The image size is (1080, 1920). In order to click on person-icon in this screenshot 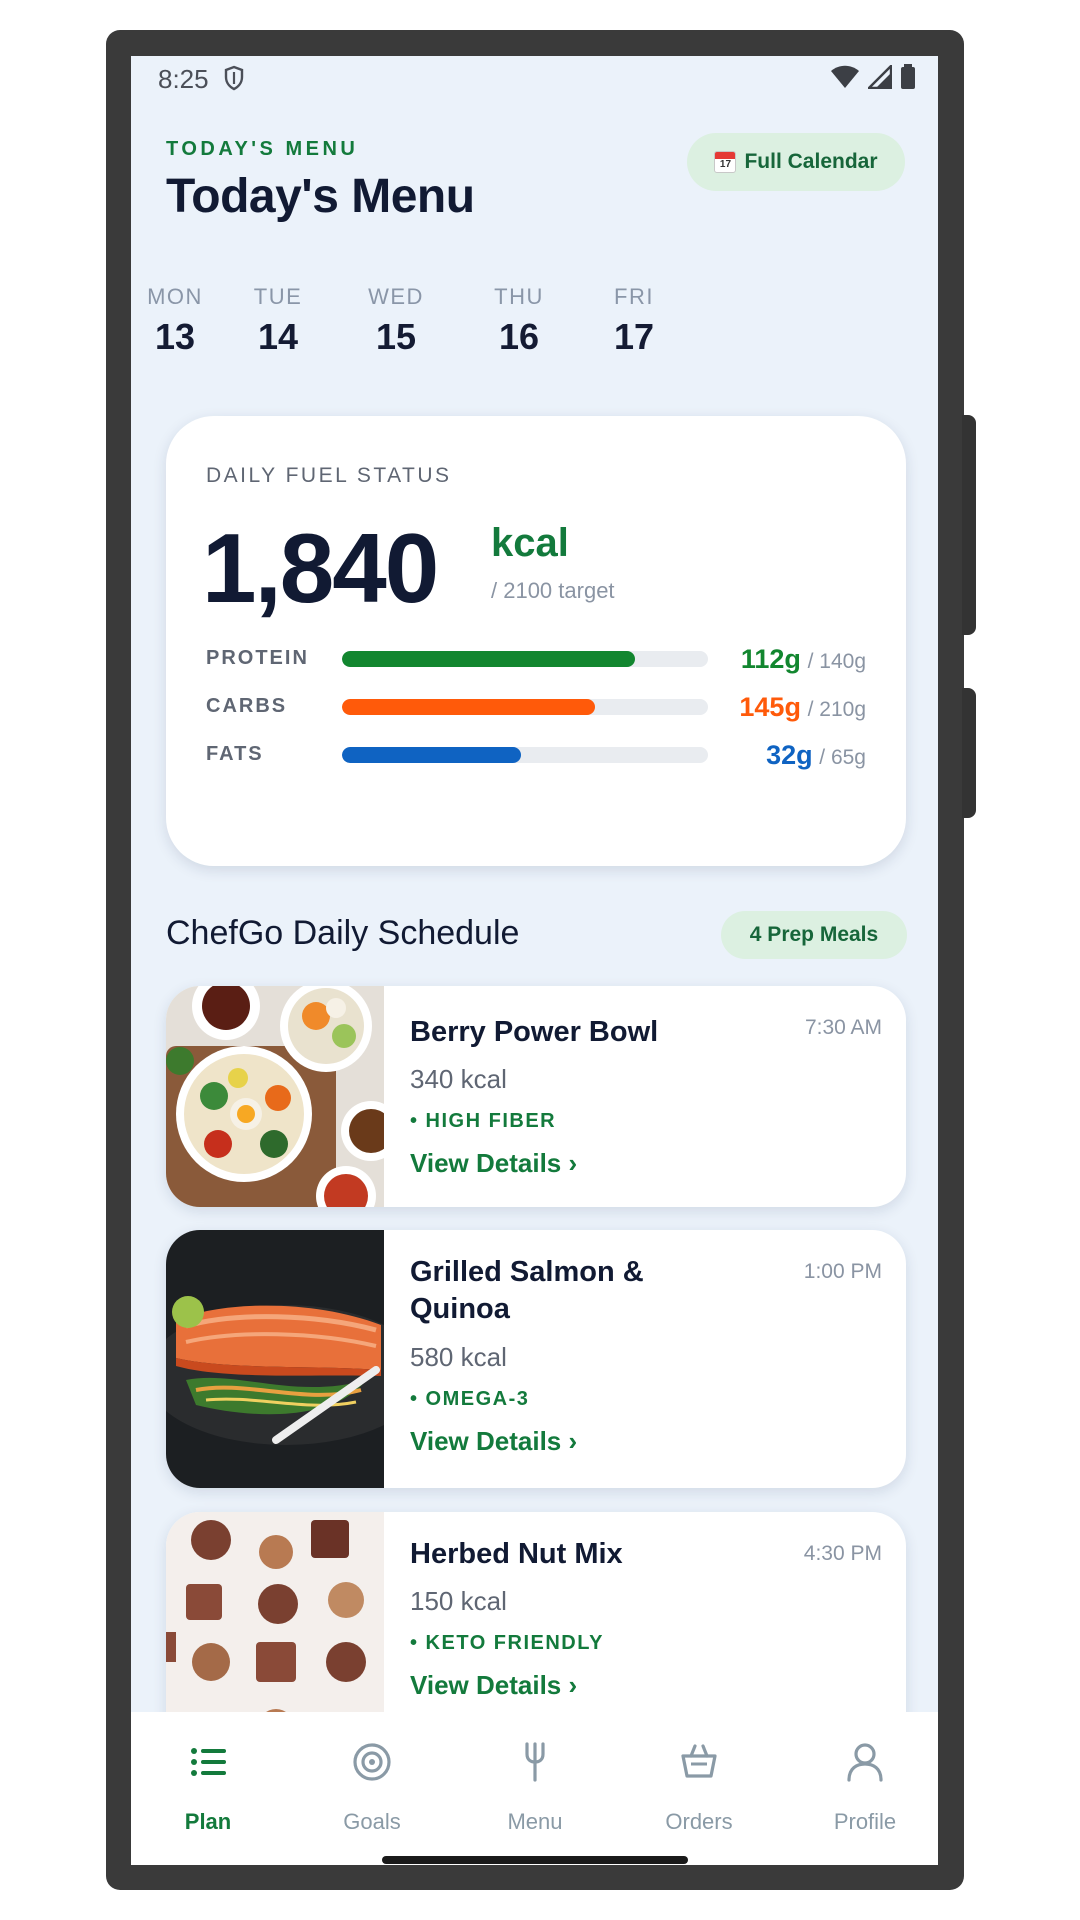, I will do `click(865, 1762)`.